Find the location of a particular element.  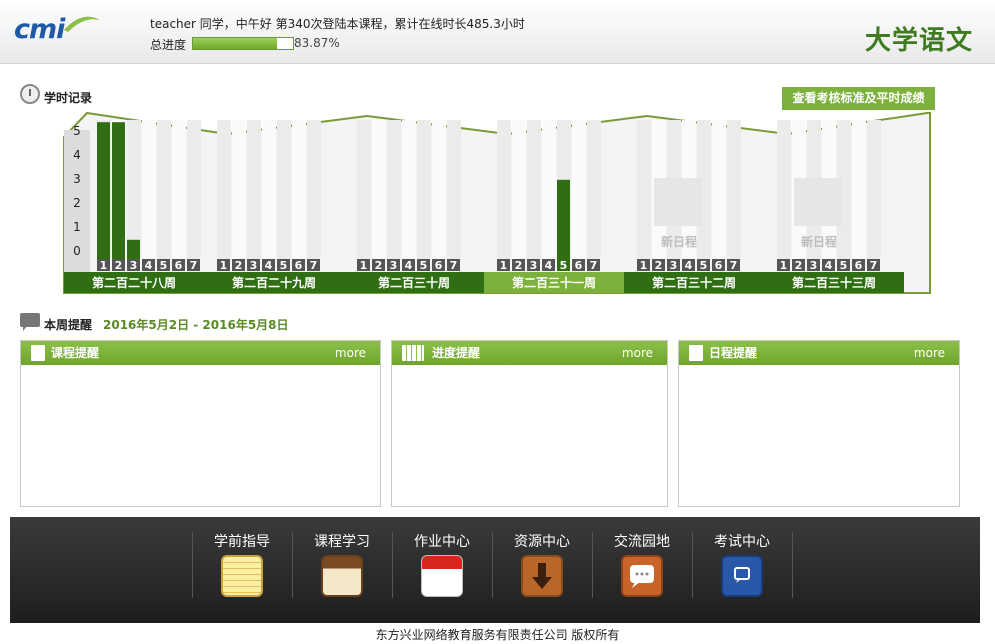

nav-resource-center: 资源中心 is located at coordinates (542, 570).